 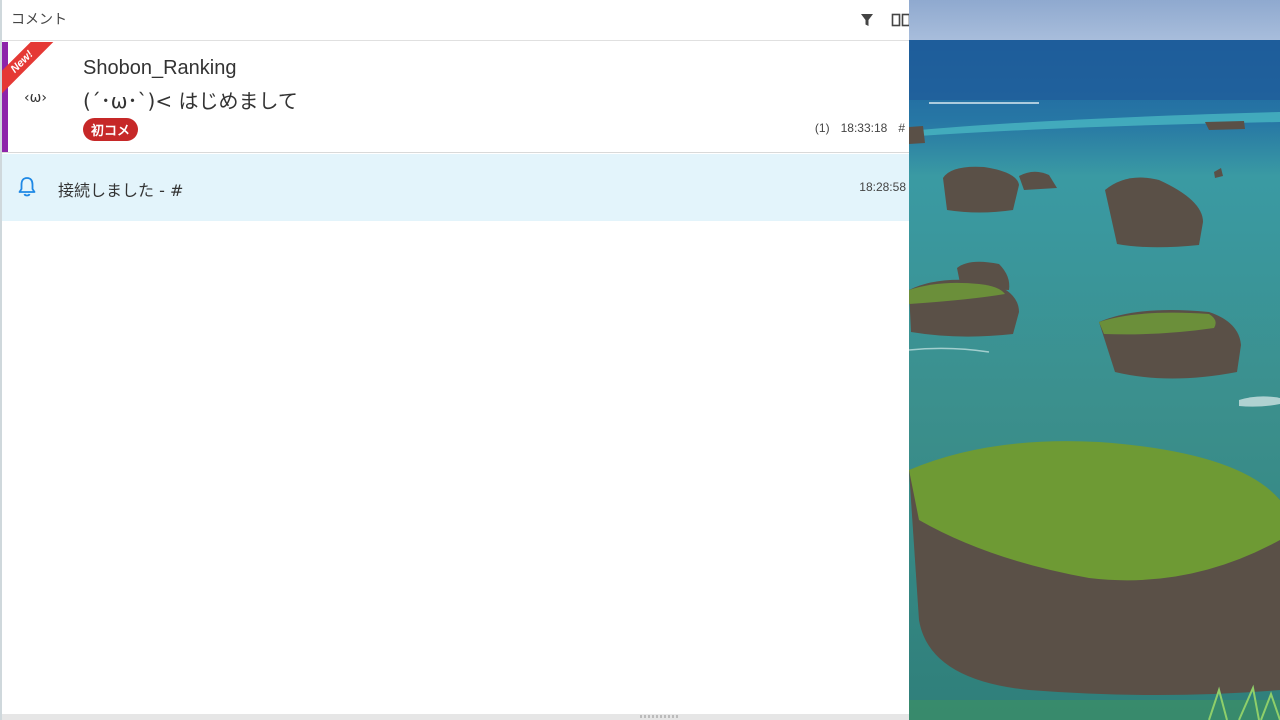 I want to click on system-message-text: 接続しました - #, so click(x=121, y=190).